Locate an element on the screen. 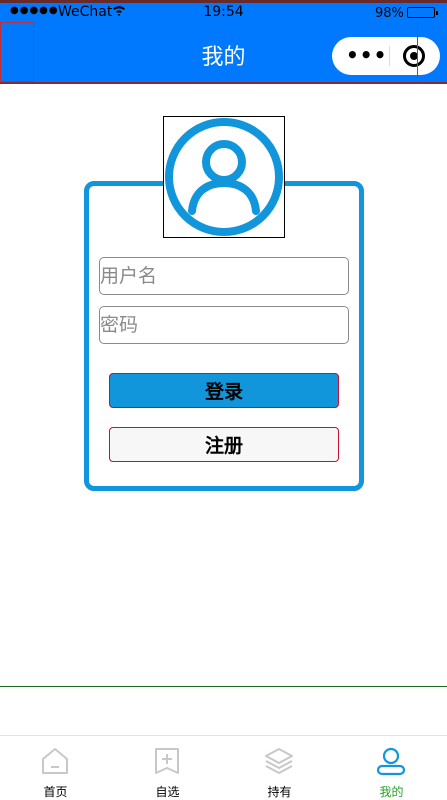 The width and height of the screenshot is (447, 800). tab-label: 持有 is located at coordinates (279, 792).